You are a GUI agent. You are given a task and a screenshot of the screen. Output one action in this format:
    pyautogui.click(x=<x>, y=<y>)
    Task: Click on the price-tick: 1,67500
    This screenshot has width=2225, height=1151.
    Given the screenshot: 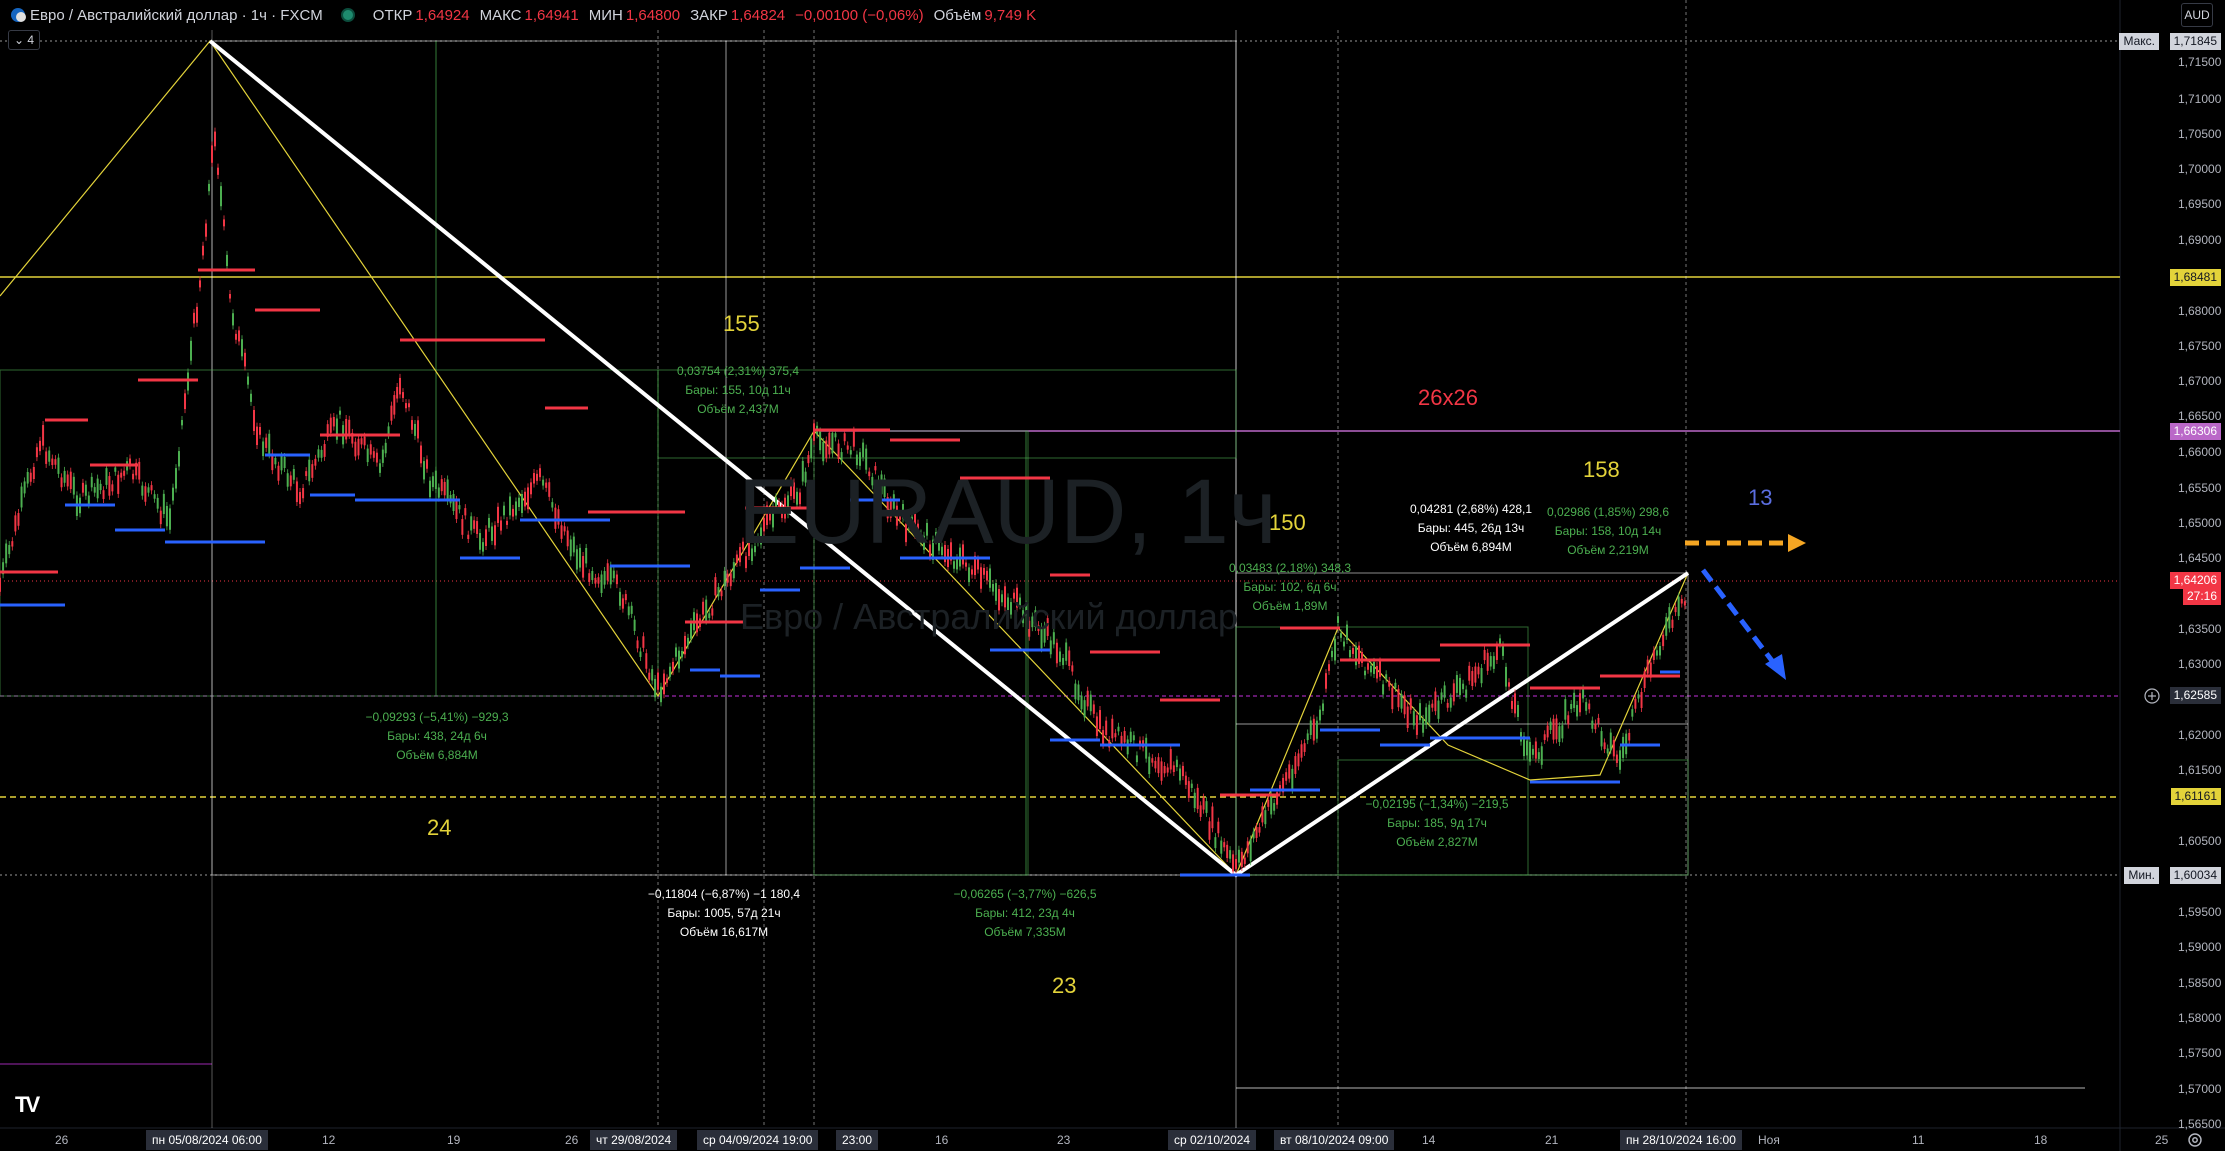 What is the action you would take?
    pyautogui.click(x=2200, y=346)
    